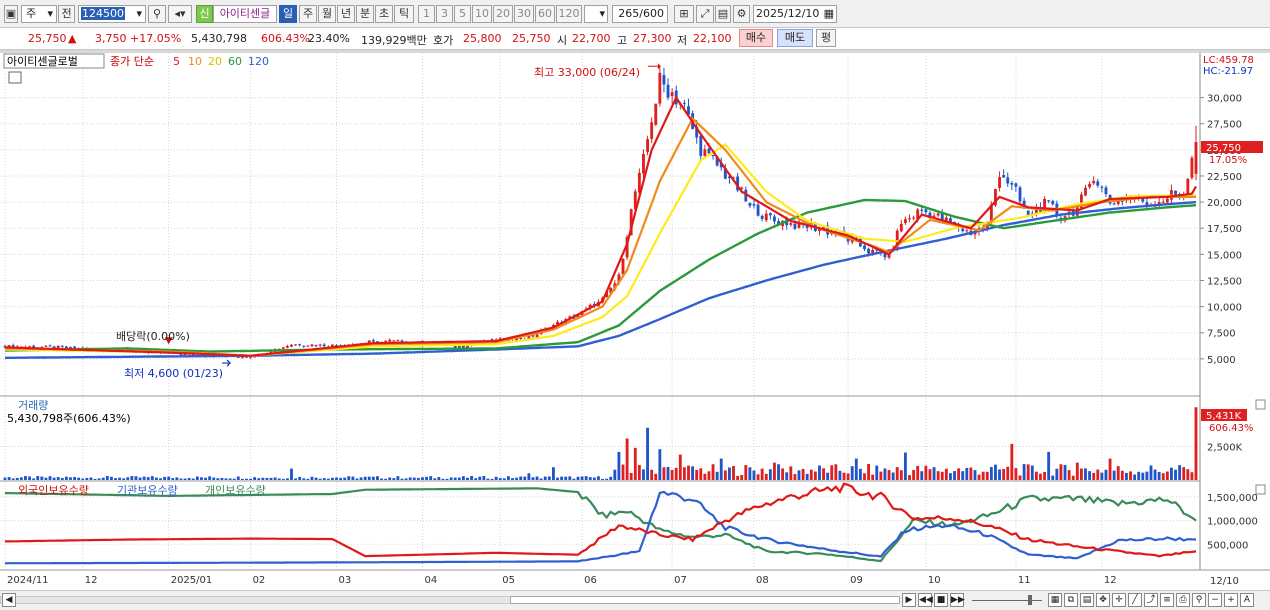  Describe the element at coordinates (444, 14) in the screenshot. I see `interval-3: 3` at that location.